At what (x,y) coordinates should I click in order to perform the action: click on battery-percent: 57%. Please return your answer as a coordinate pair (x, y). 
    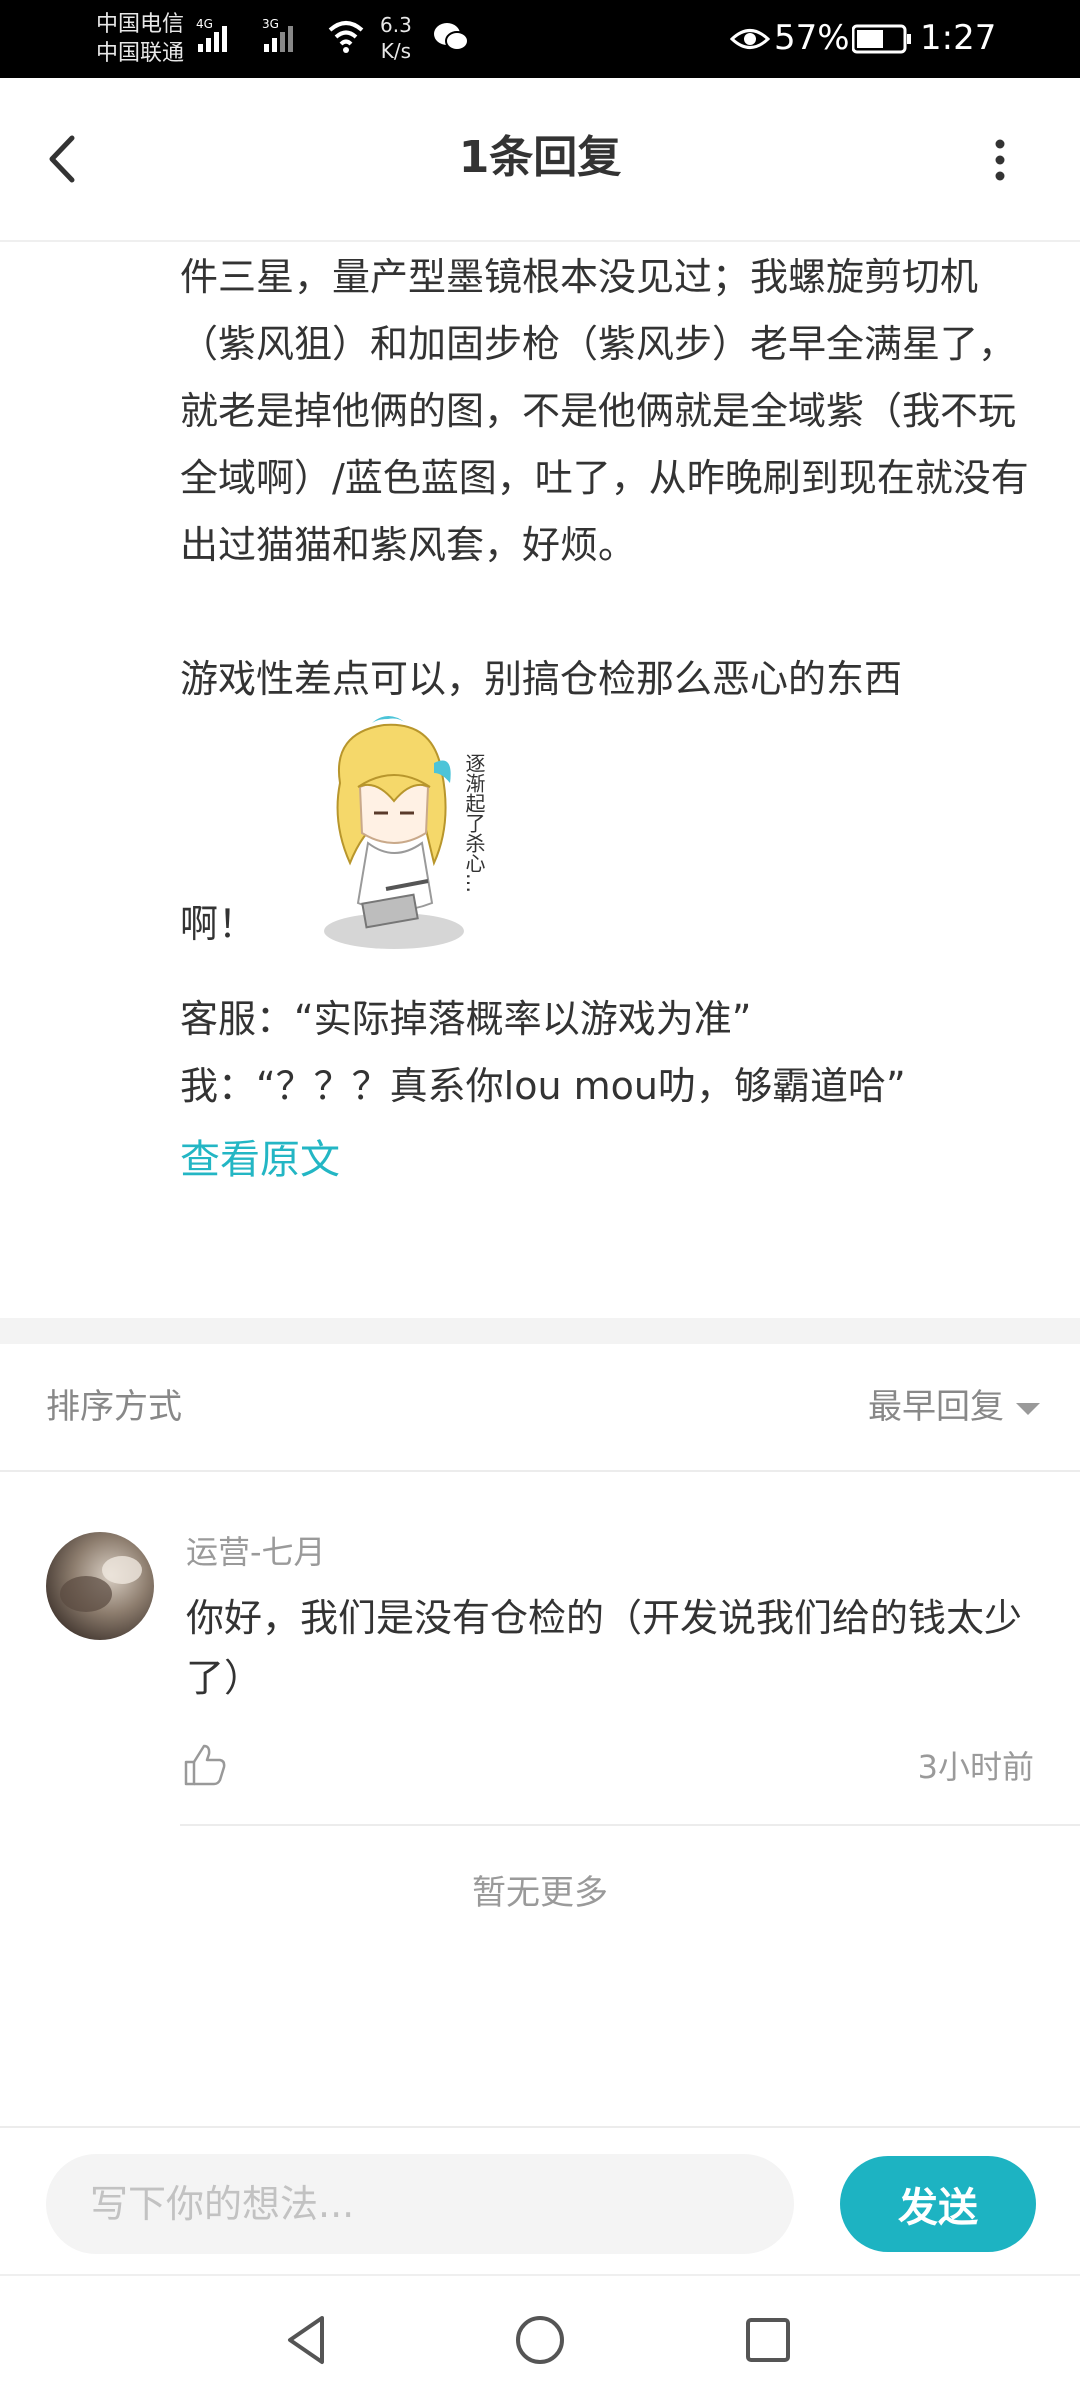
    Looking at the image, I should click on (812, 38).